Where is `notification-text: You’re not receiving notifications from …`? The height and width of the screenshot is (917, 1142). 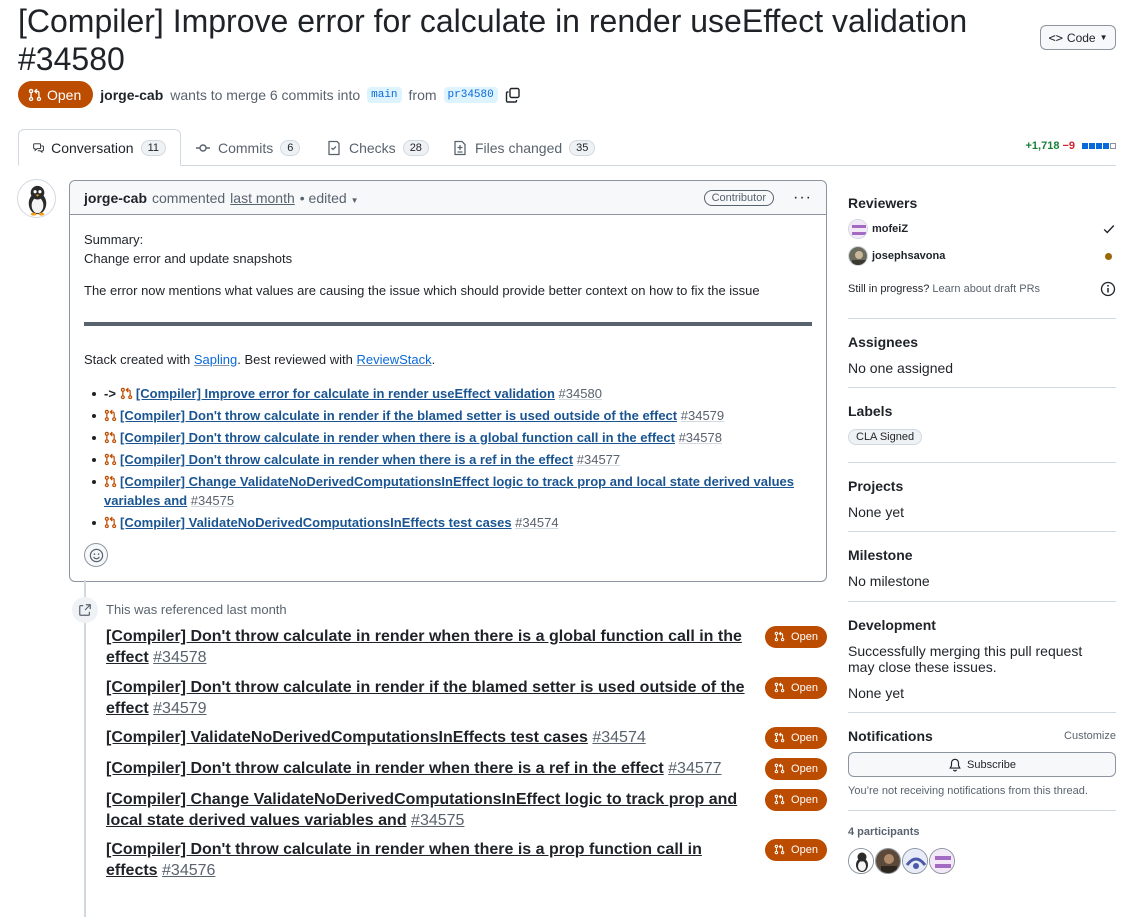 notification-text: You’re not receiving notifications from … is located at coordinates (968, 791).